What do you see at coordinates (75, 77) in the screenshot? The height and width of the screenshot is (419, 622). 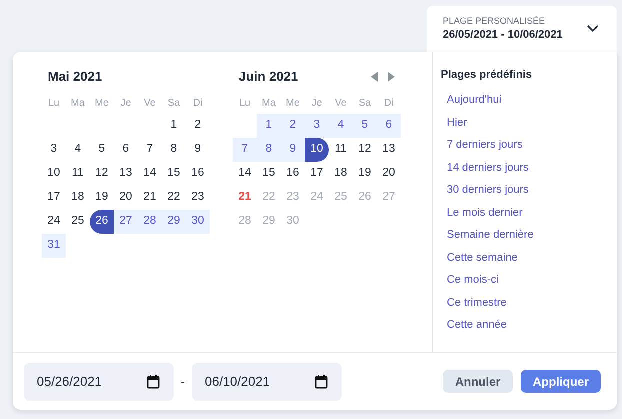 I see `month-title: Mai 2021` at bounding box center [75, 77].